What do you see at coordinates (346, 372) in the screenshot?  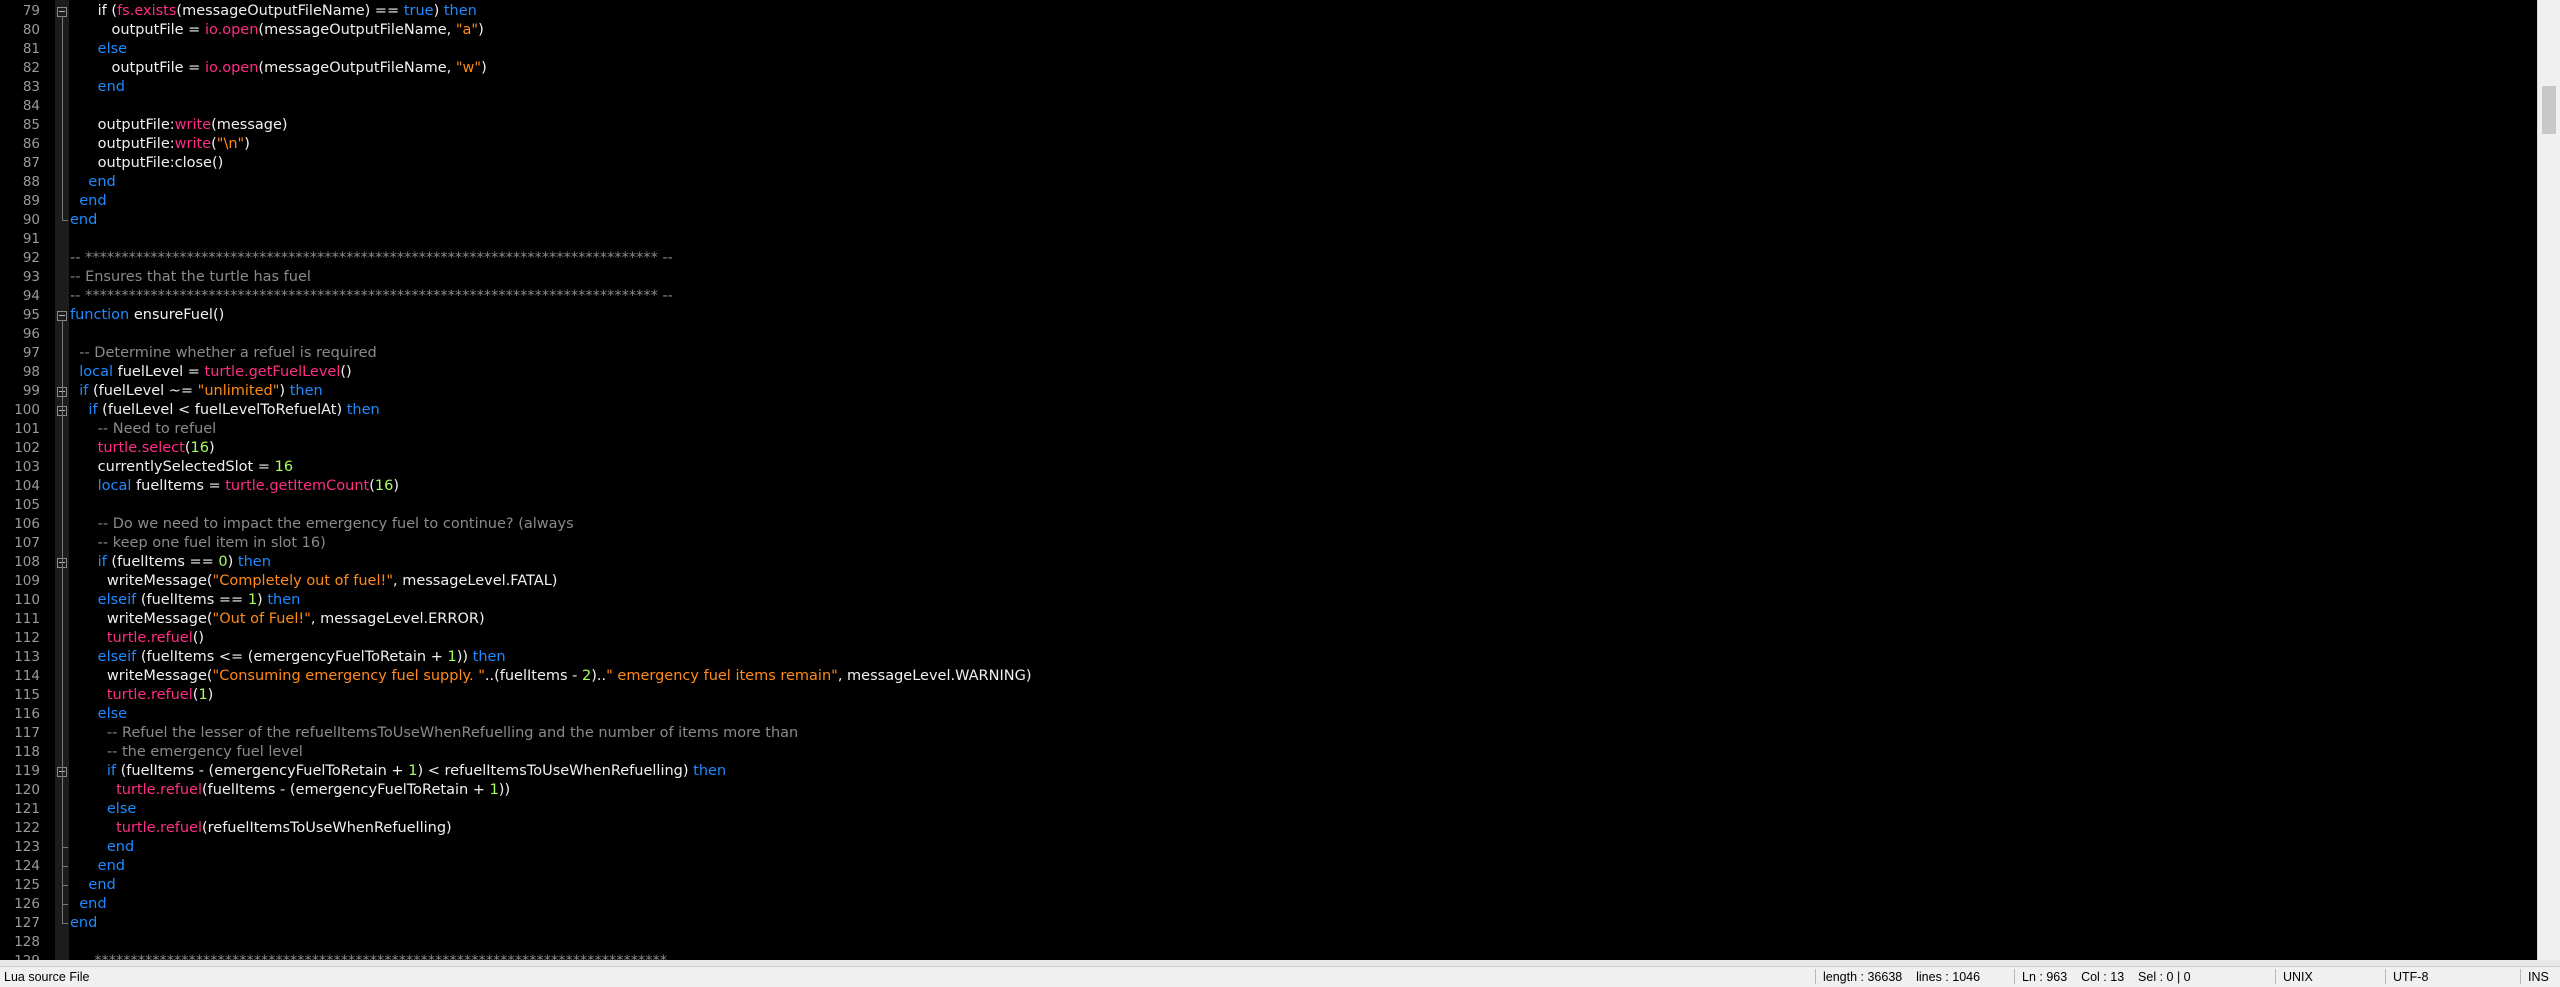 I see `code-token: ()` at bounding box center [346, 372].